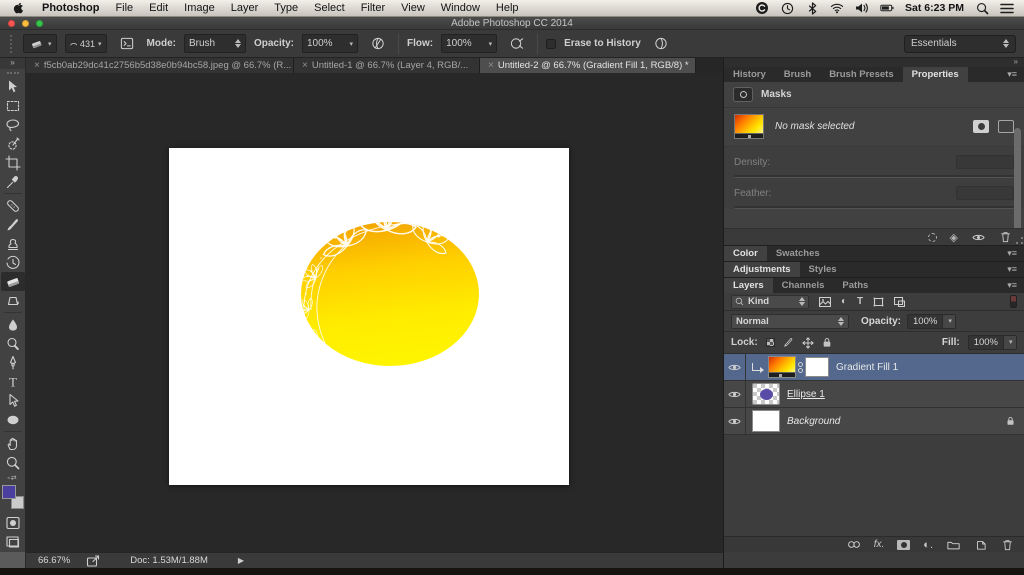  I want to click on filter-shape-layers-icon, so click(878, 302).